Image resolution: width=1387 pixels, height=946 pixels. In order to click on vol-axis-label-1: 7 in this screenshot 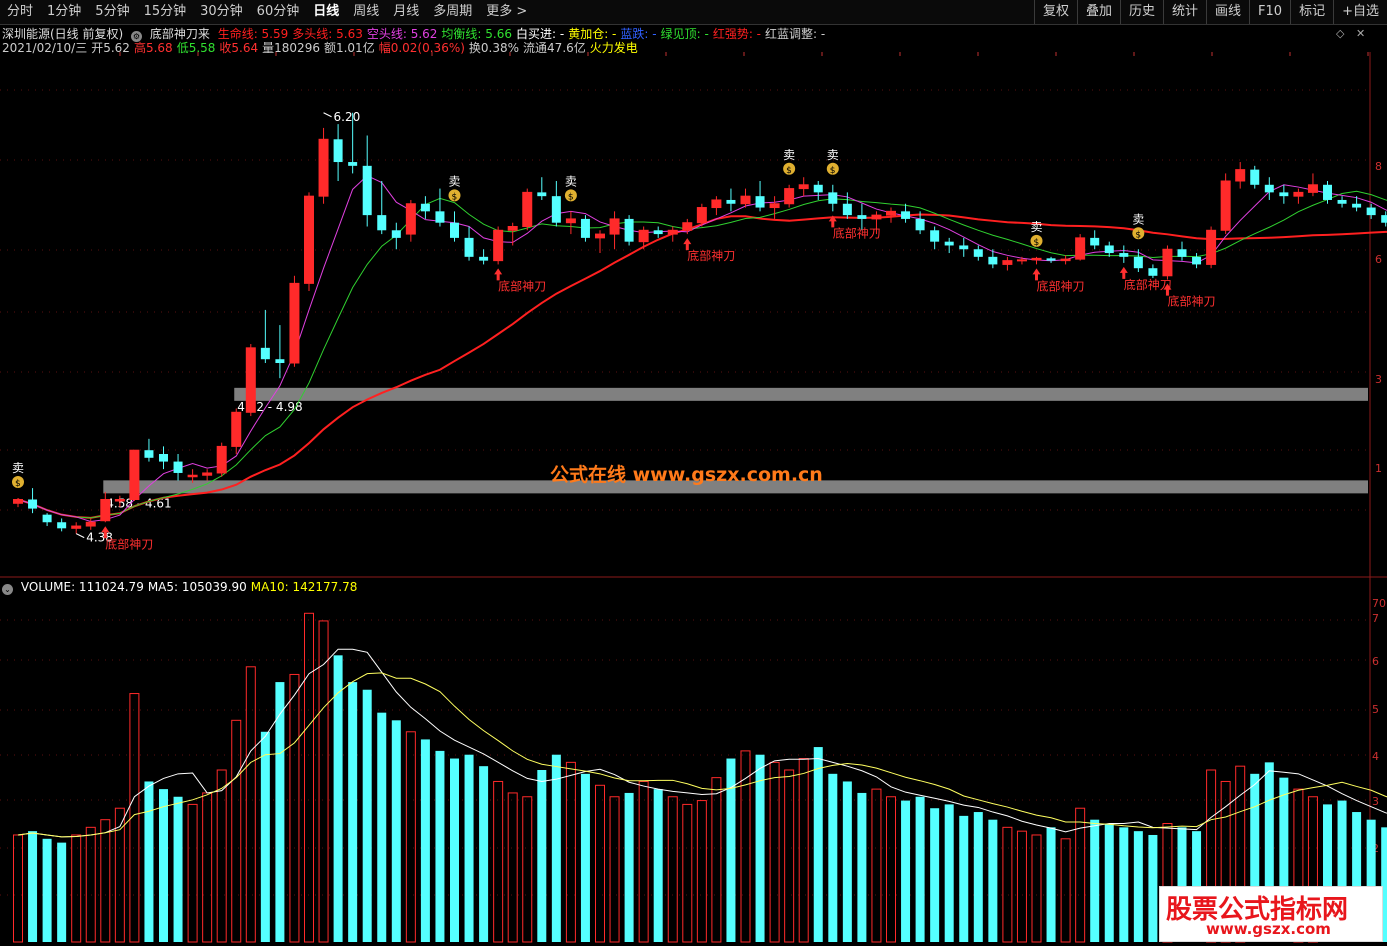, I will do `click(1375, 618)`.